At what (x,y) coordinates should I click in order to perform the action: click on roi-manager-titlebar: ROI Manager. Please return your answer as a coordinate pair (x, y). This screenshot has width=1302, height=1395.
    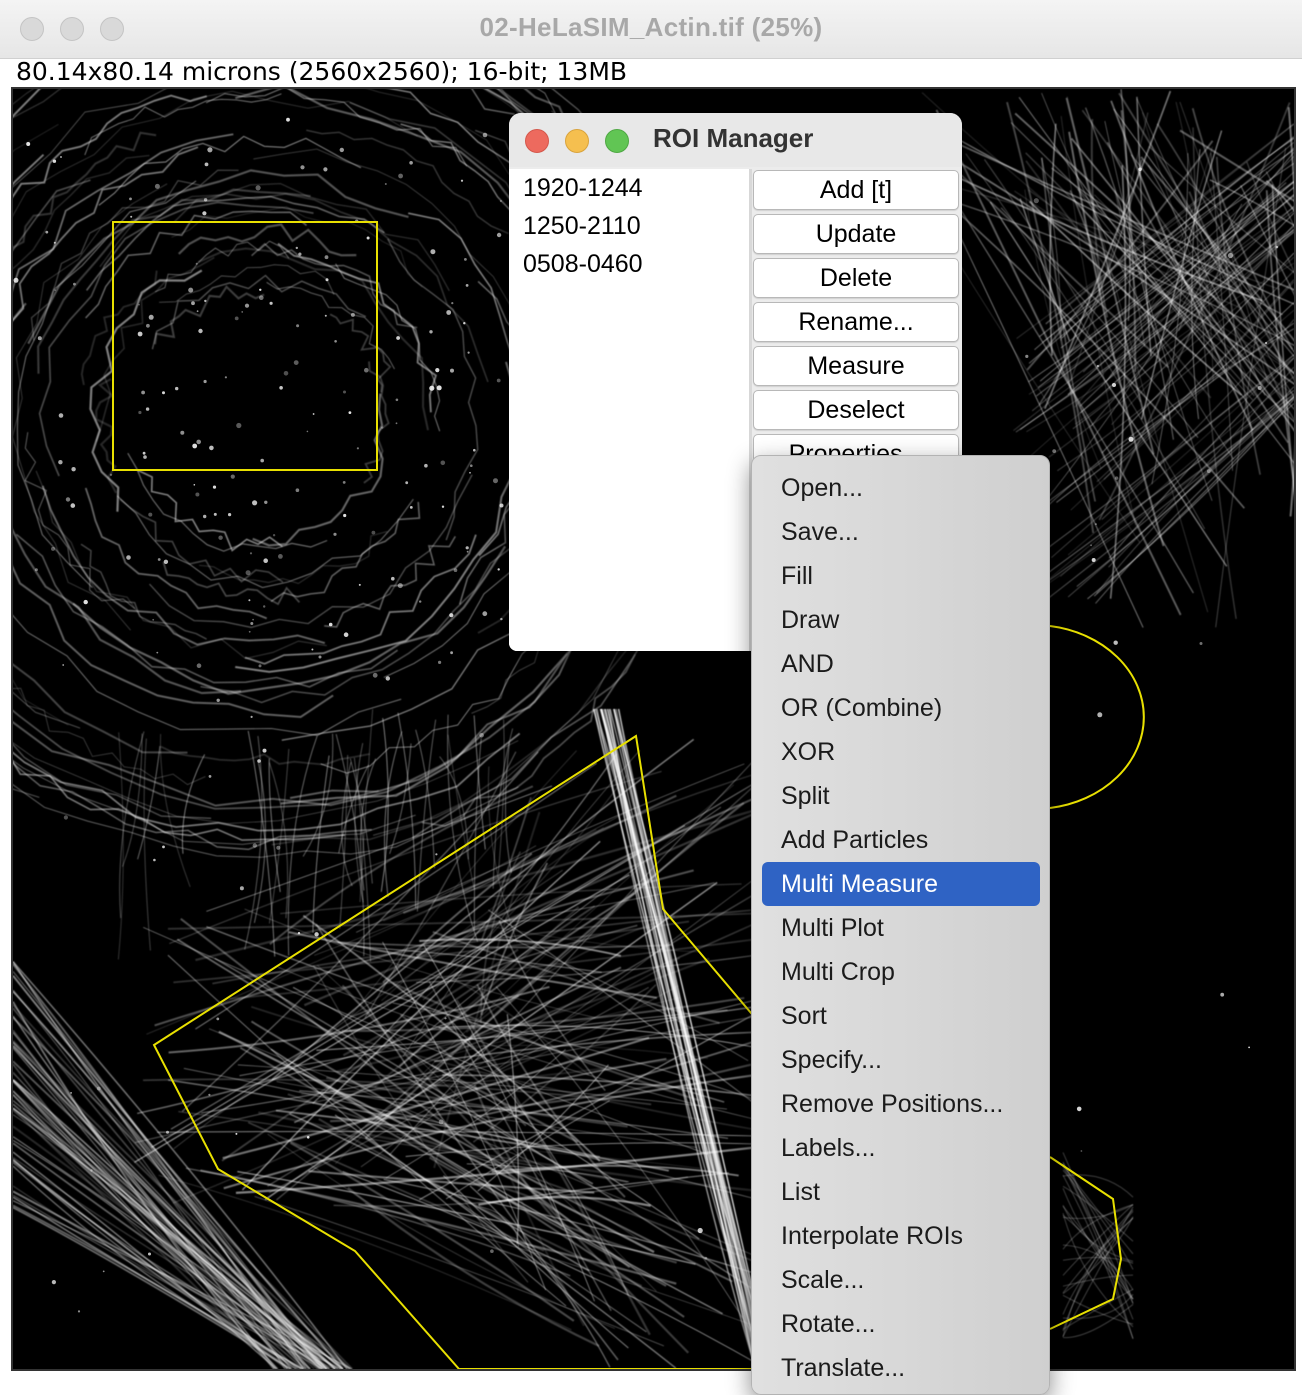
    Looking at the image, I should click on (735, 140).